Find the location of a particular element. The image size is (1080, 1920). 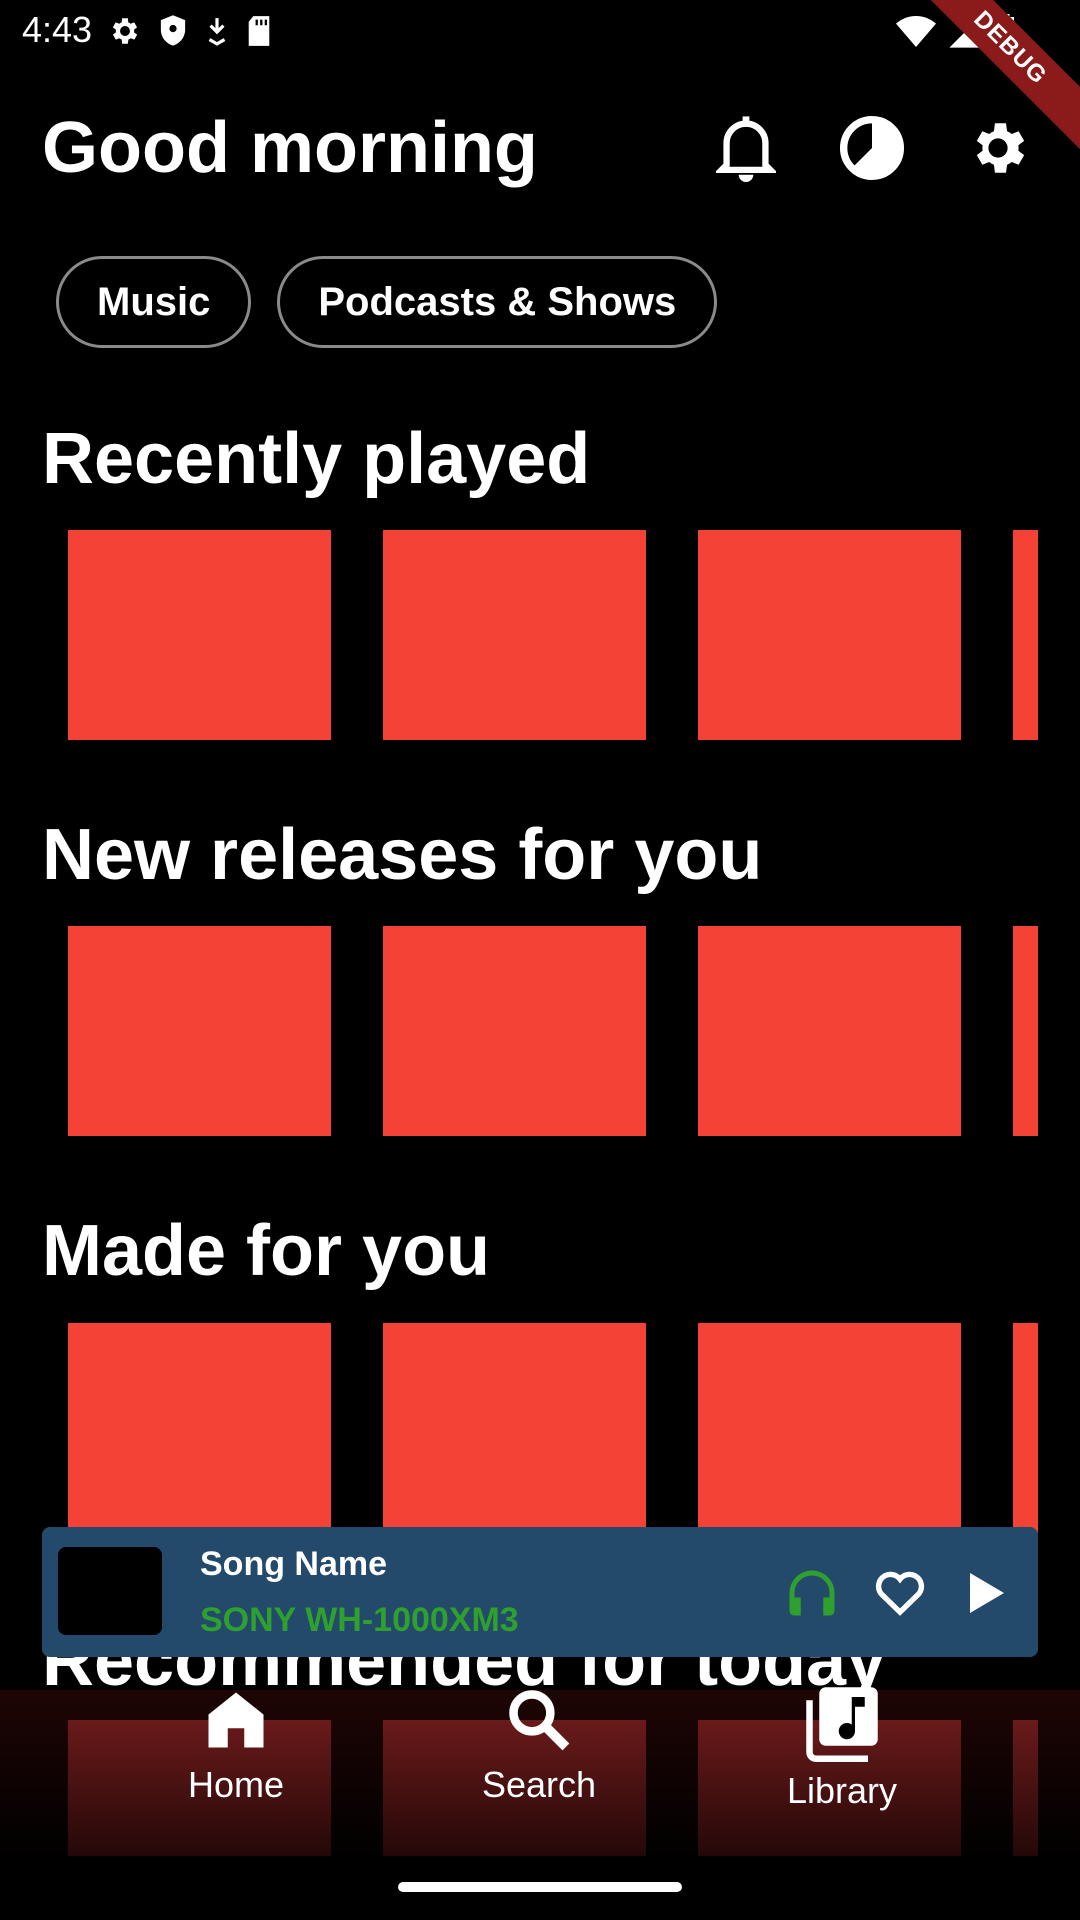

wifi-icon is located at coordinates (916, 31).